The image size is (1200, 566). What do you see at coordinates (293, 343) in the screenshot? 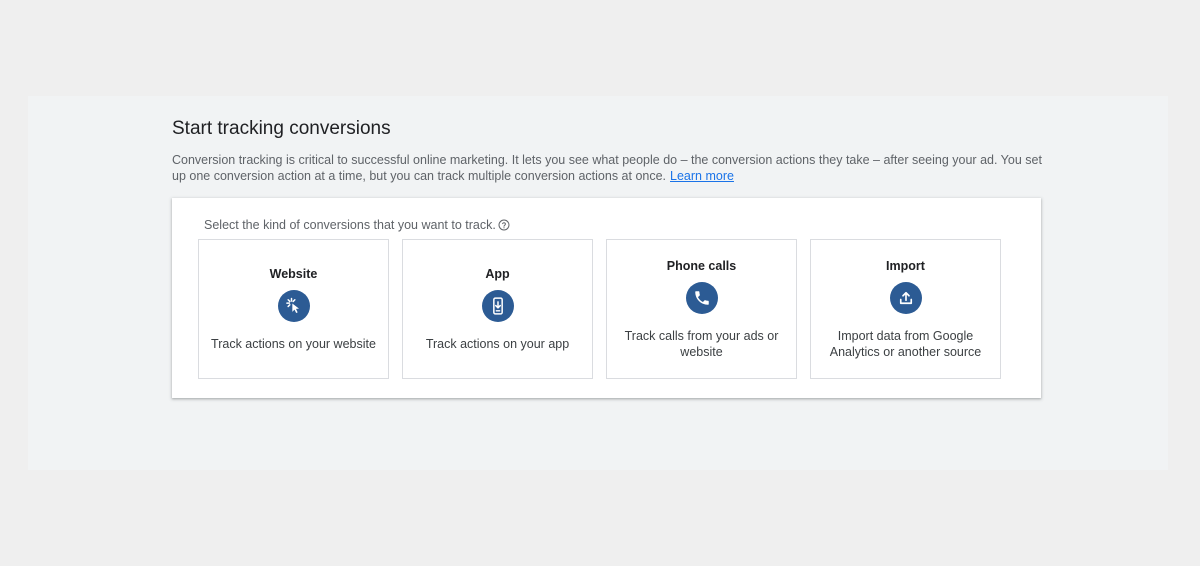
I see `option-description: Track actions on your website` at bounding box center [293, 343].